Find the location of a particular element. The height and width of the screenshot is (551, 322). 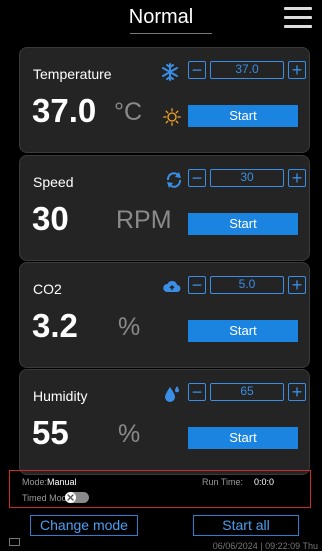

temperature-label: Temperature is located at coordinates (72, 74).